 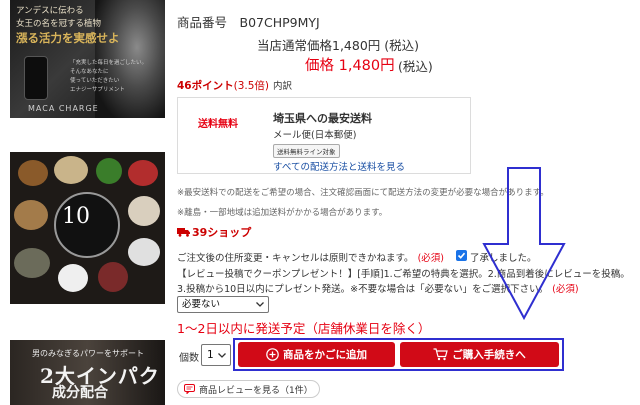 What do you see at coordinates (338, 45) in the screenshot?
I see `regular-price: 当店通常価格1,480円 (税込)` at bounding box center [338, 45].